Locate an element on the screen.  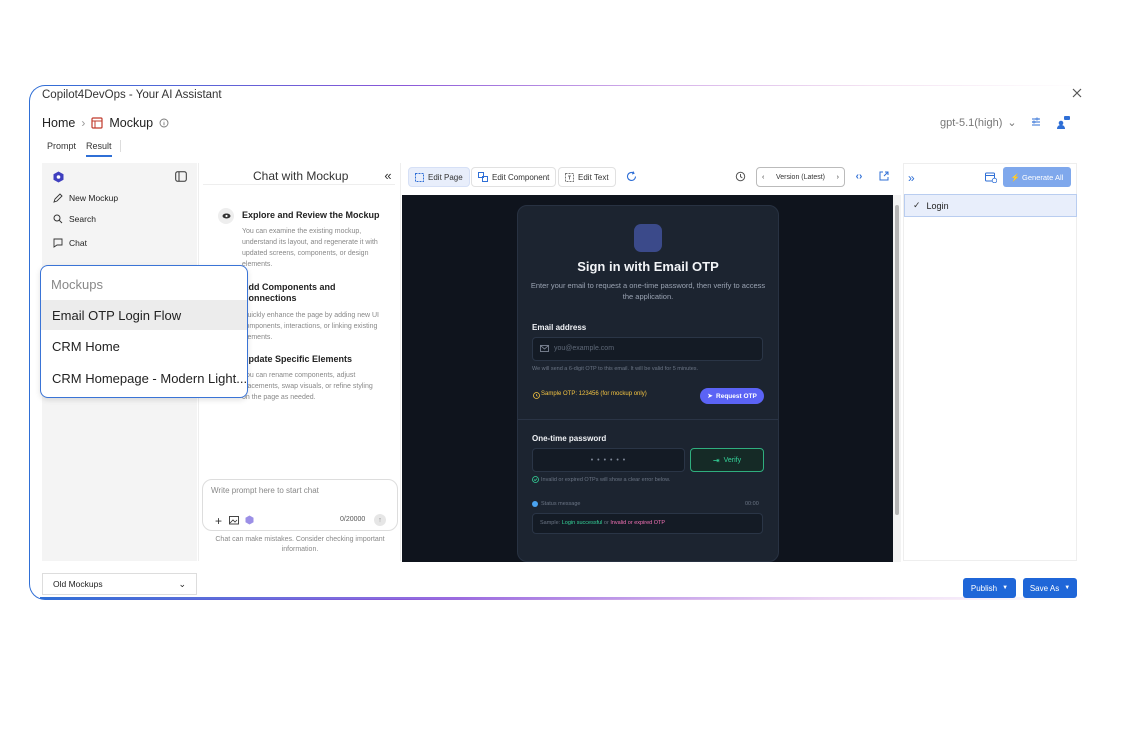
search-icon is located at coordinates (58, 219).